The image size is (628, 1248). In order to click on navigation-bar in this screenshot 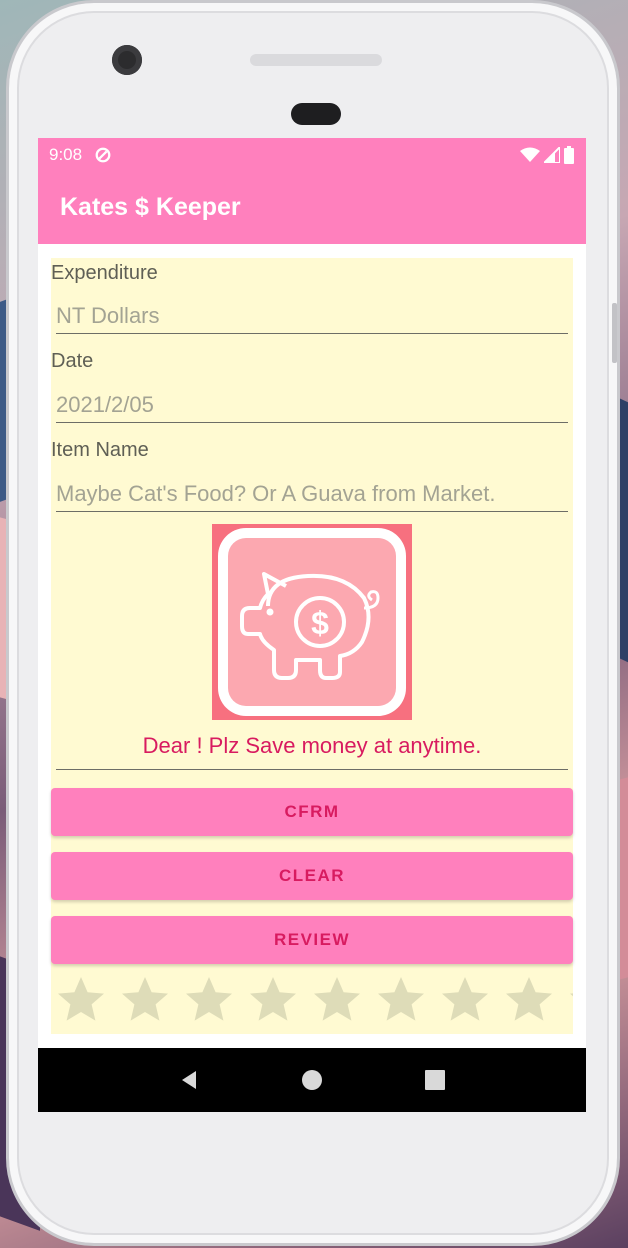, I will do `click(312, 1080)`.